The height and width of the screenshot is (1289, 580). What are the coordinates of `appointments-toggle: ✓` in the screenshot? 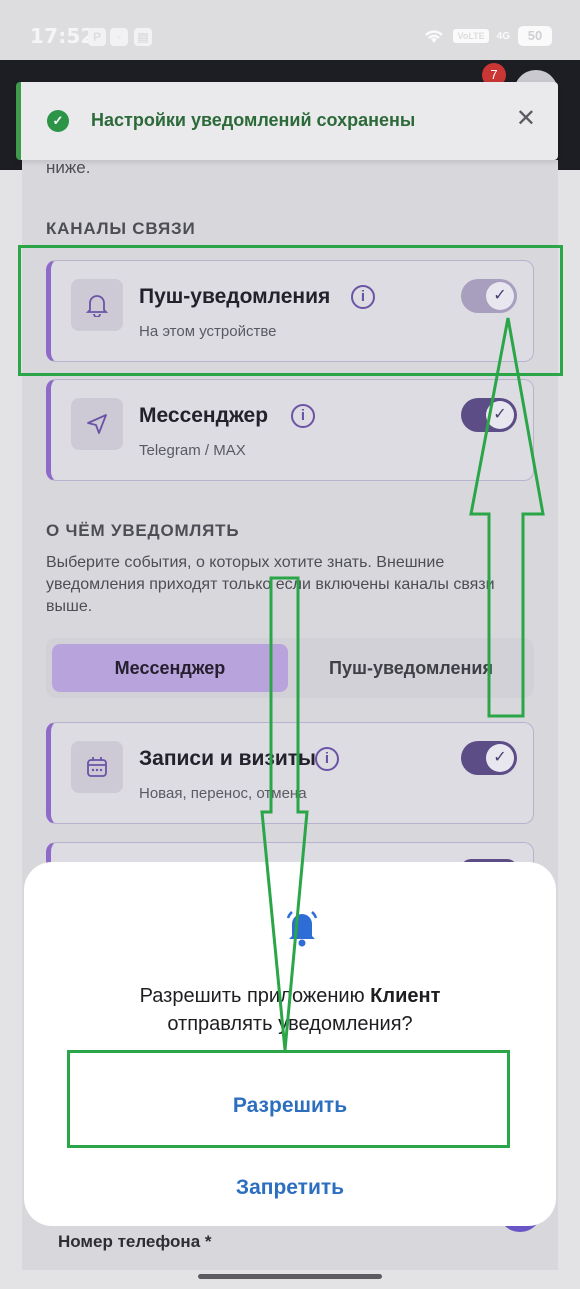 It's located at (489, 758).